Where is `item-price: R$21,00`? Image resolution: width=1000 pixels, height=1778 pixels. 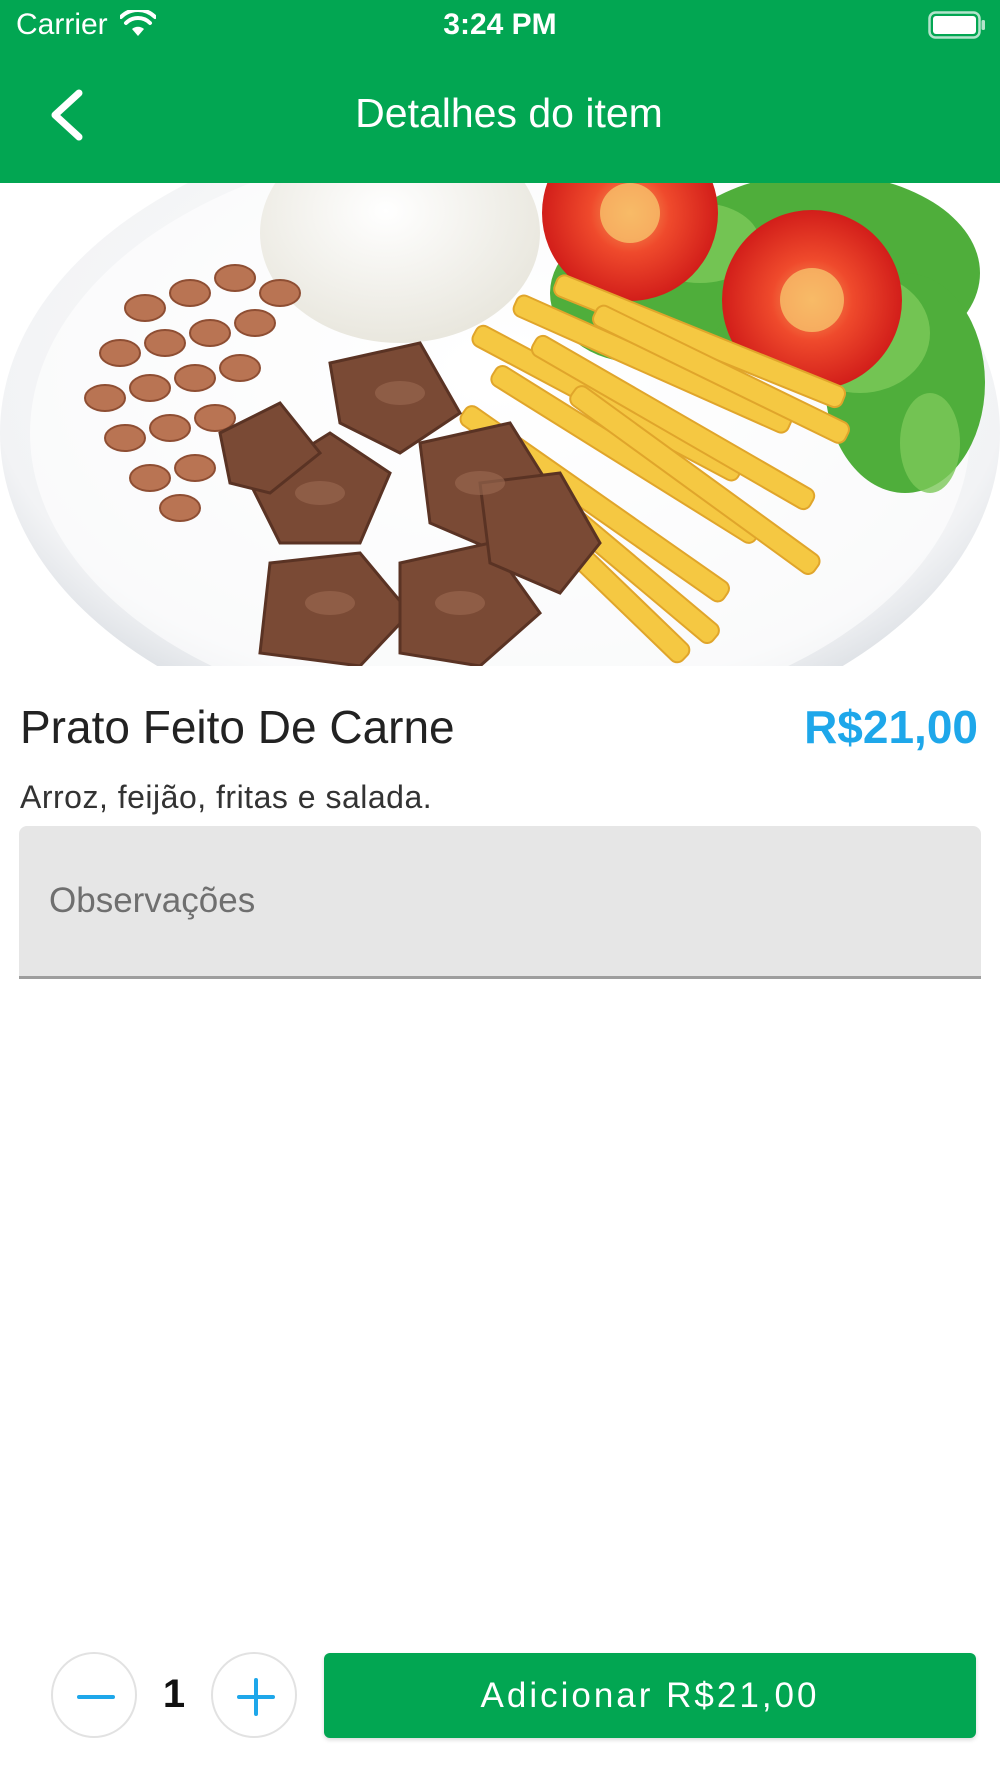
item-price: R$21,00 is located at coordinates (891, 727).